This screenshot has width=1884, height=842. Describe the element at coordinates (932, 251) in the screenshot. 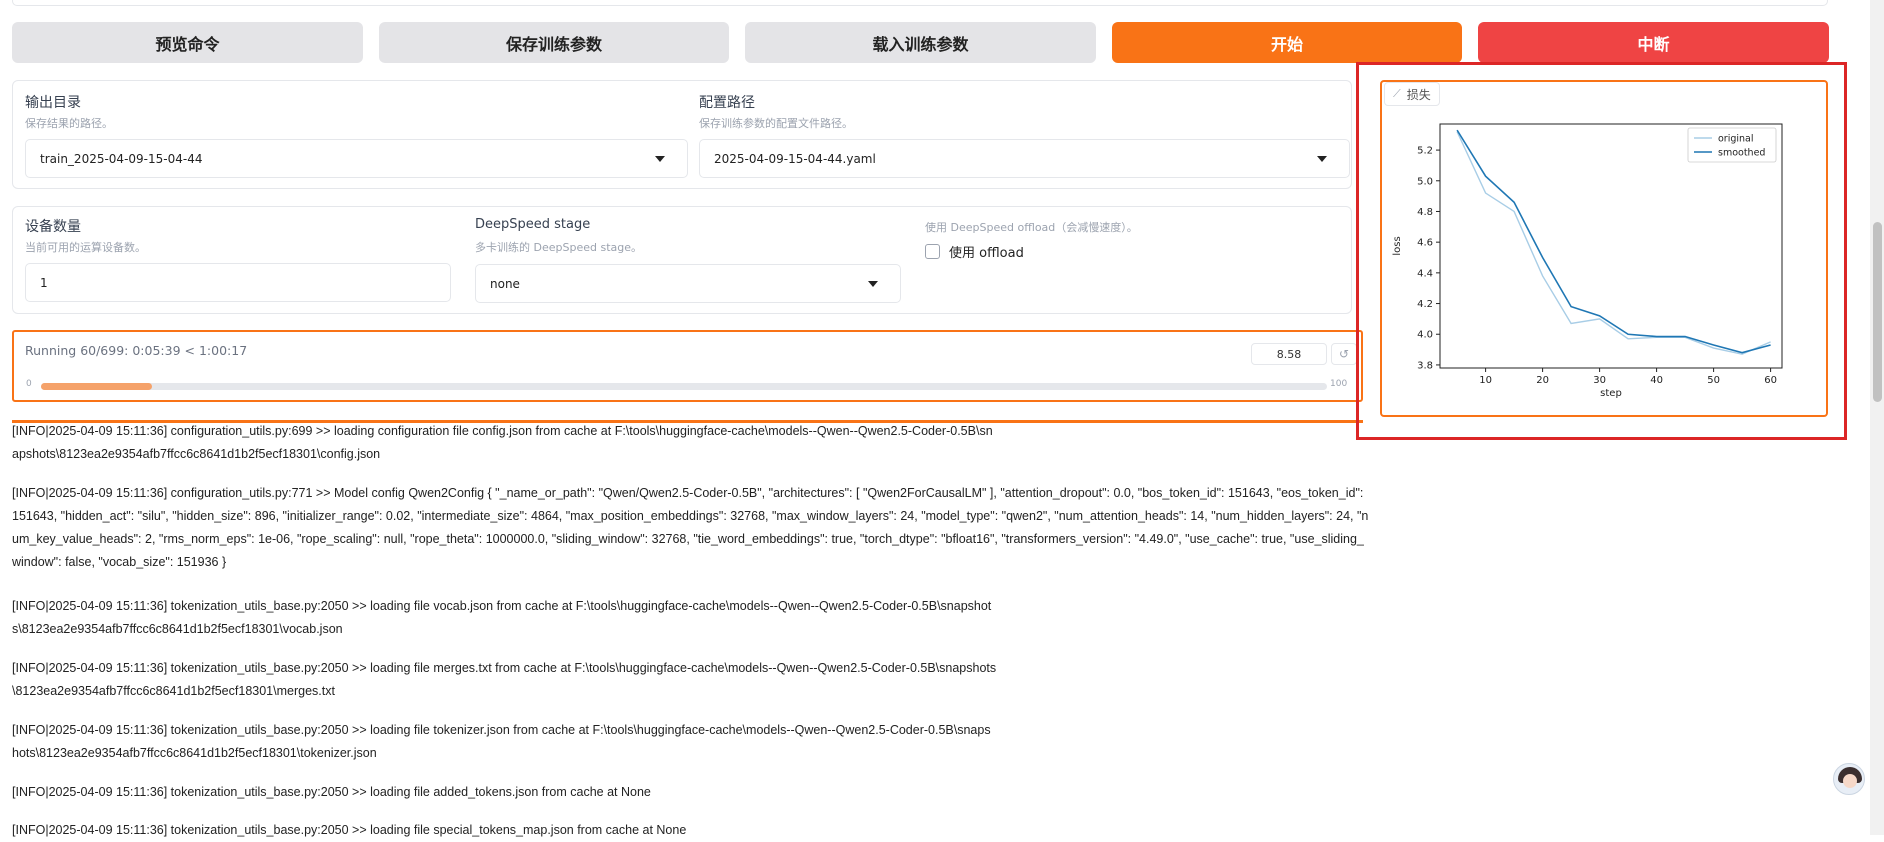

I see `ds-offload-checkbox` at that location.